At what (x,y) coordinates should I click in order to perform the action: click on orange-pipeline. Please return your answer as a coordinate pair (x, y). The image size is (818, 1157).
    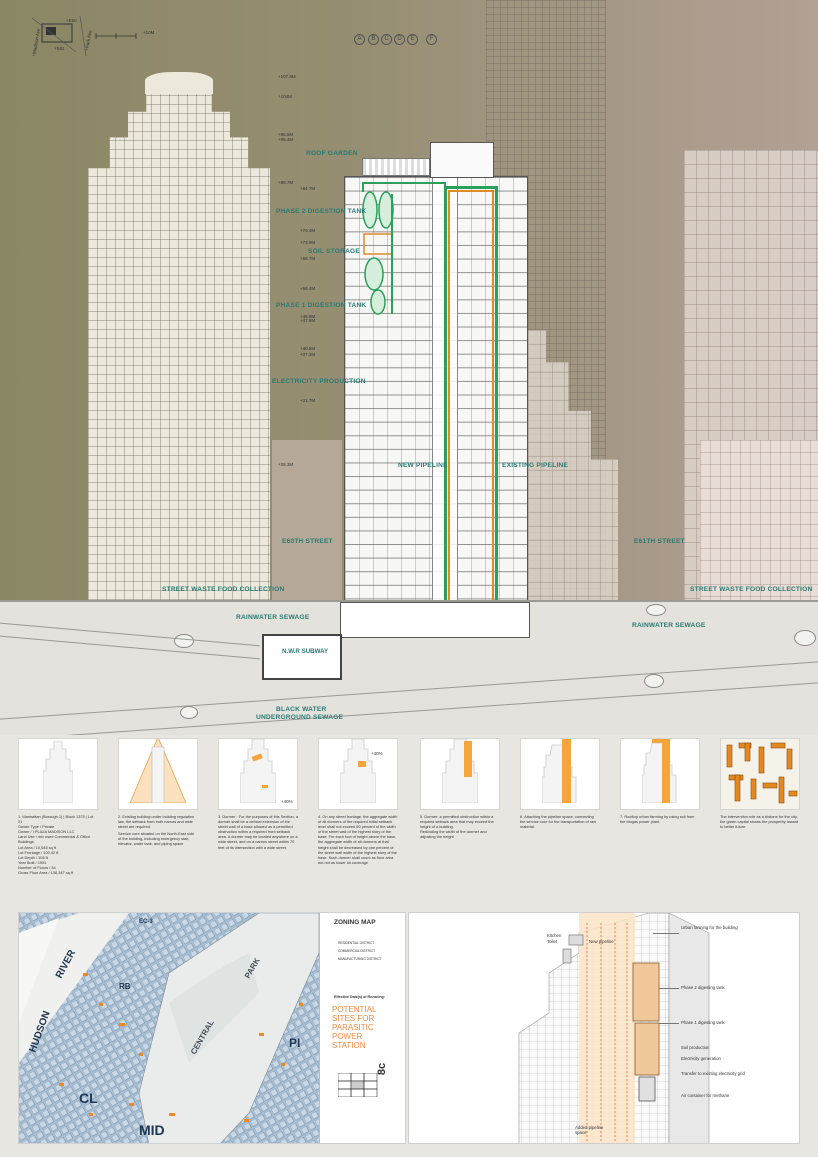
    Looking at the image, I should click on (471, 410).